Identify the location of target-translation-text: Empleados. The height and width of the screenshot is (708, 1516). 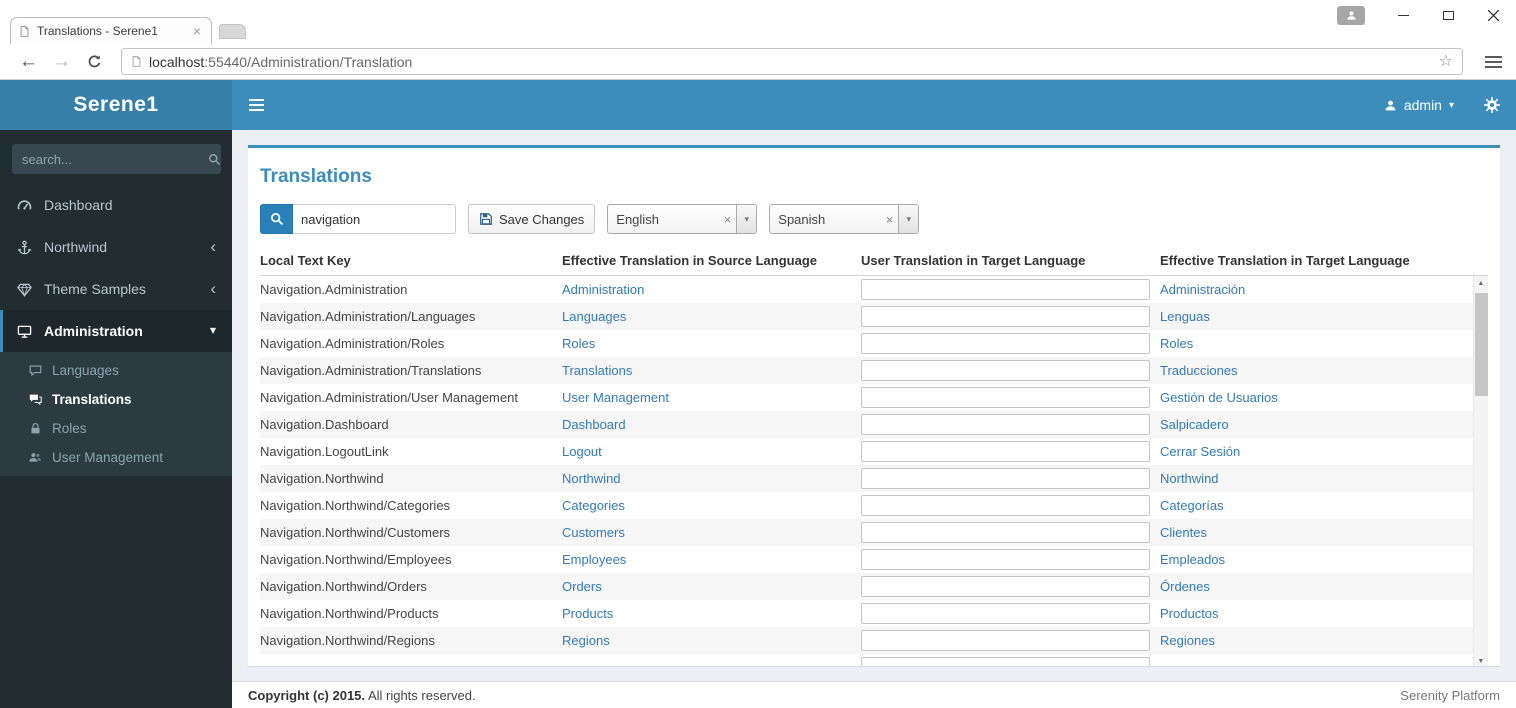
(1316, 559).